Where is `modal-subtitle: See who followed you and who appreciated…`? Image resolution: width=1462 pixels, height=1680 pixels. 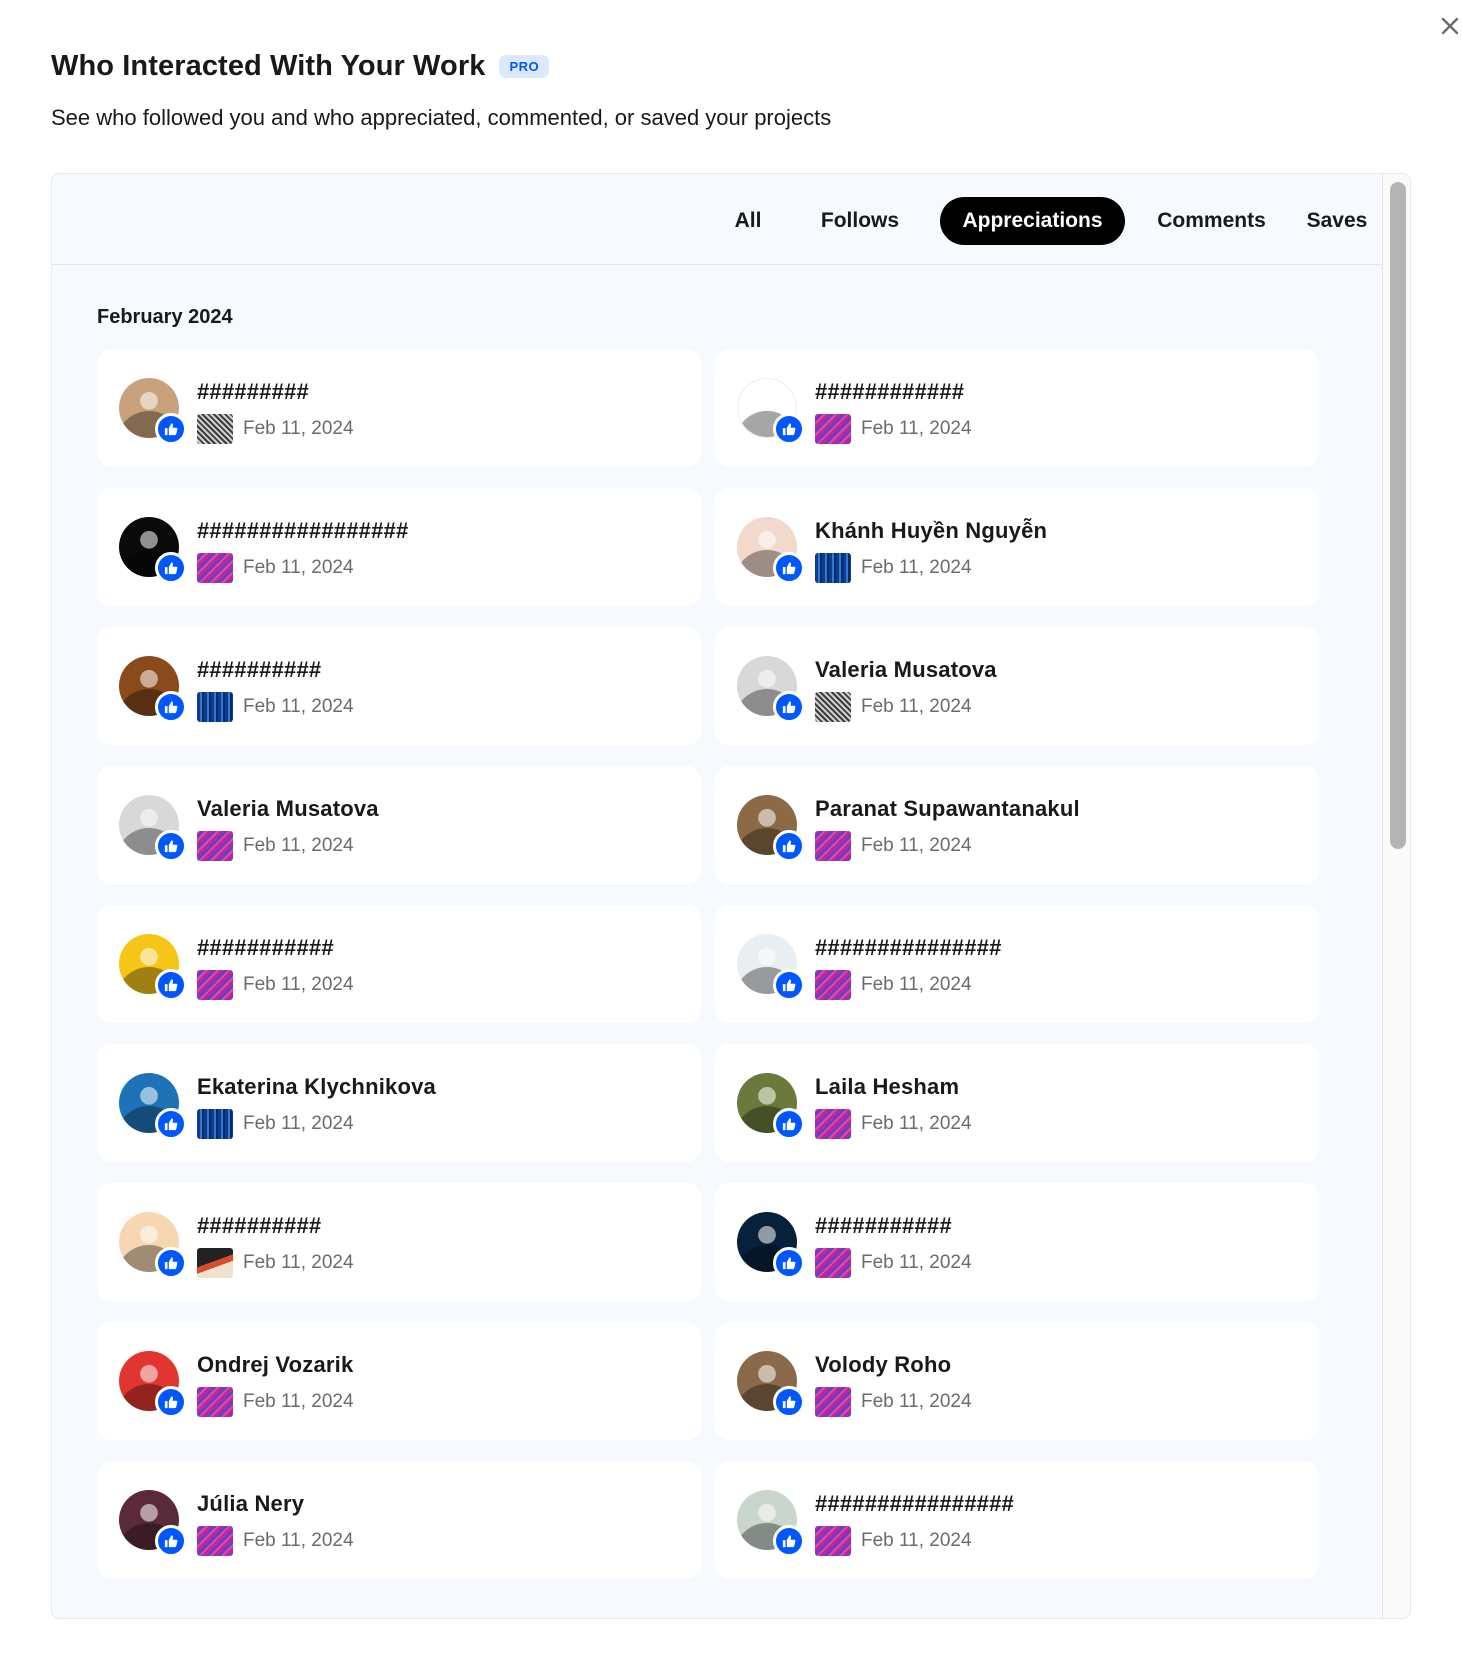 modal-subtitle: See who followed you and who appreciated… is located at coordinates (441, 117).